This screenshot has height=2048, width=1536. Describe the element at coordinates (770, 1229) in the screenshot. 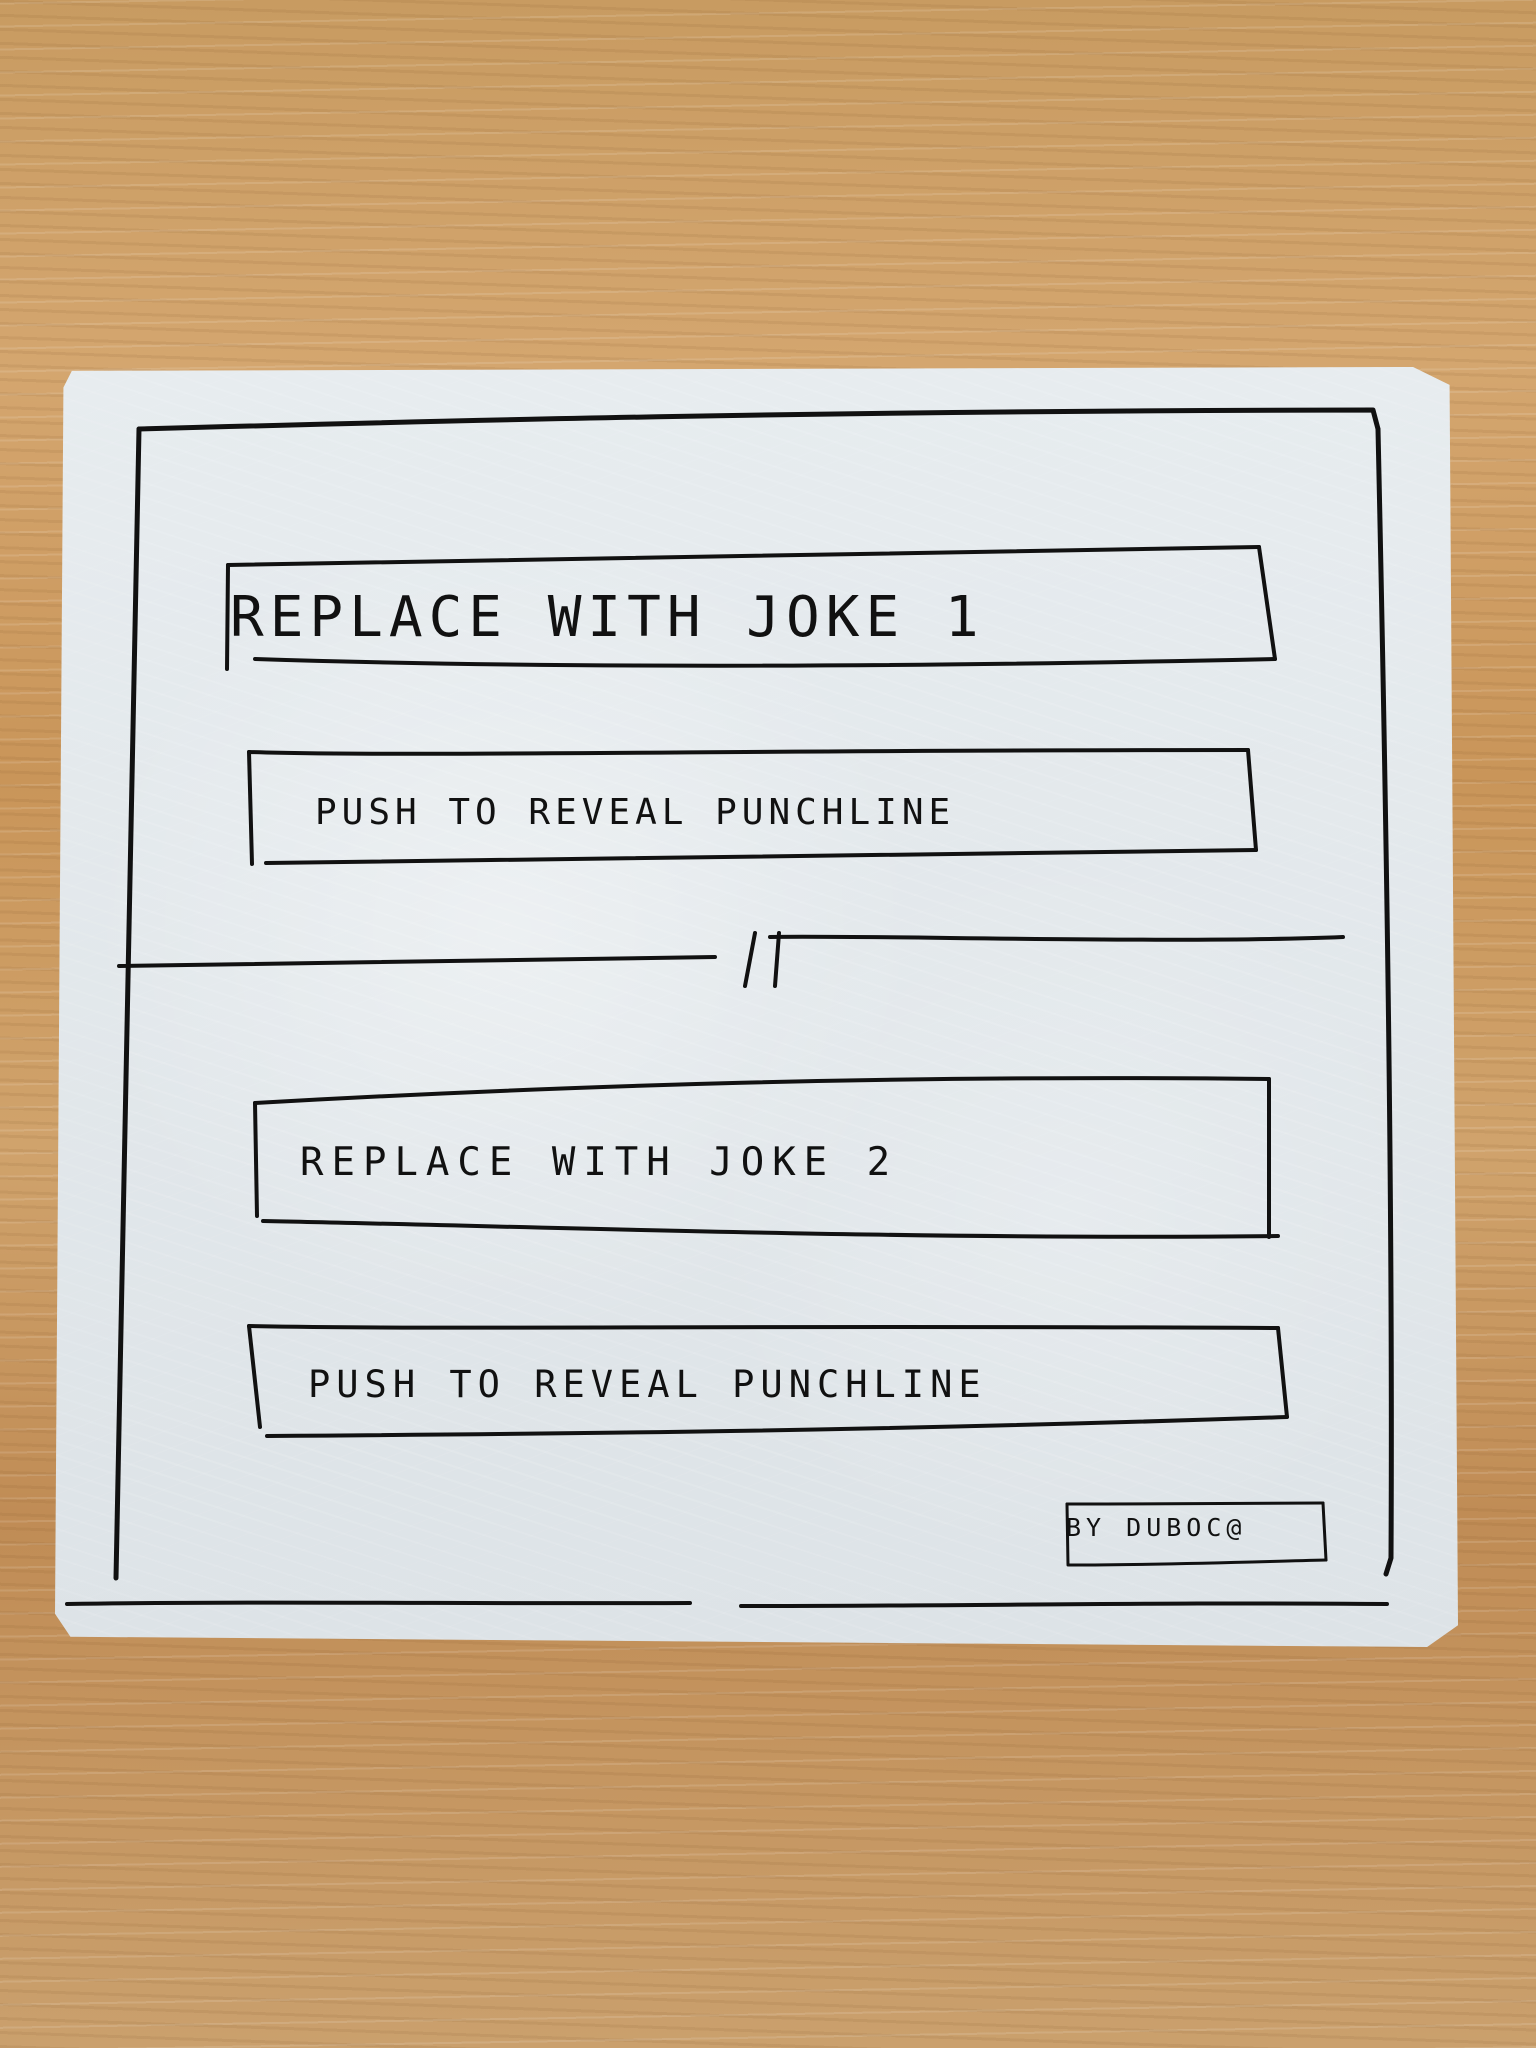

I see `joke-box-2-bottom` at that location.